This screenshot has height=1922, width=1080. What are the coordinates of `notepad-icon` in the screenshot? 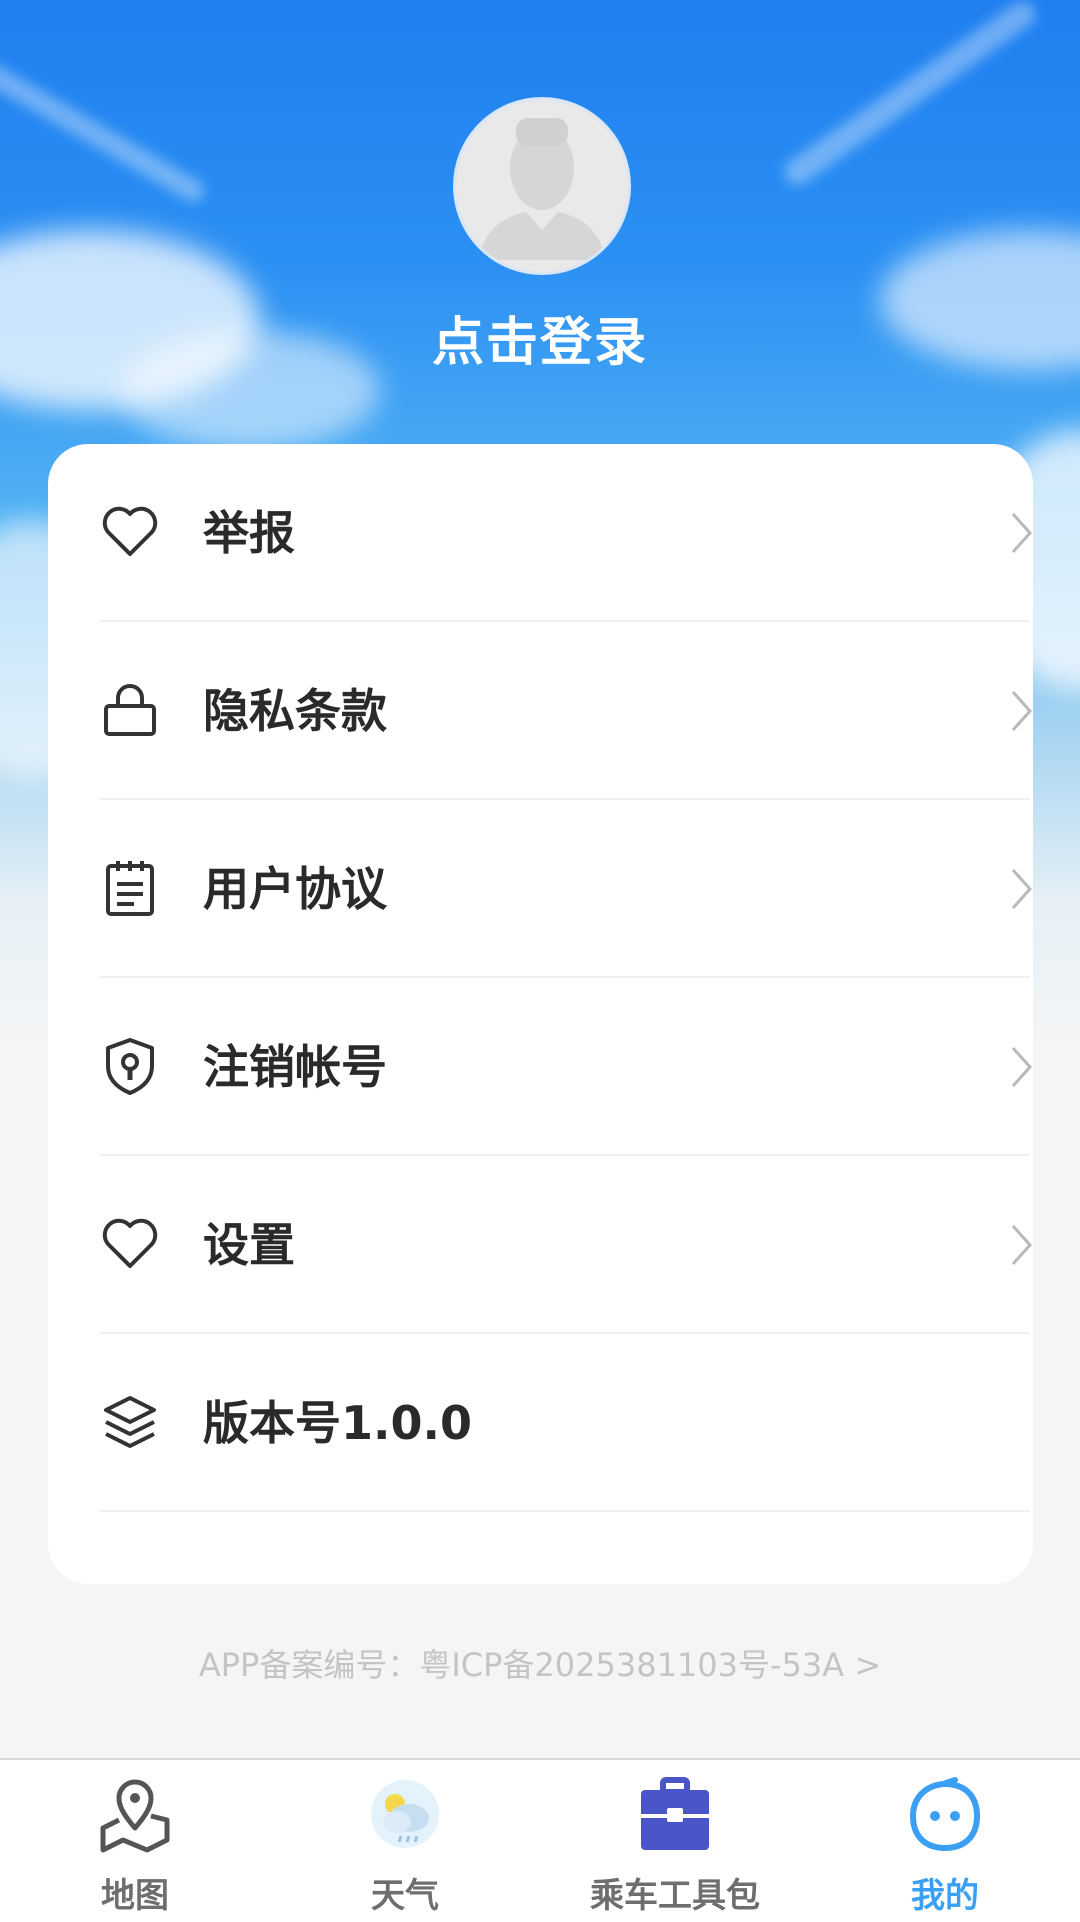 It's located at (130, 888).